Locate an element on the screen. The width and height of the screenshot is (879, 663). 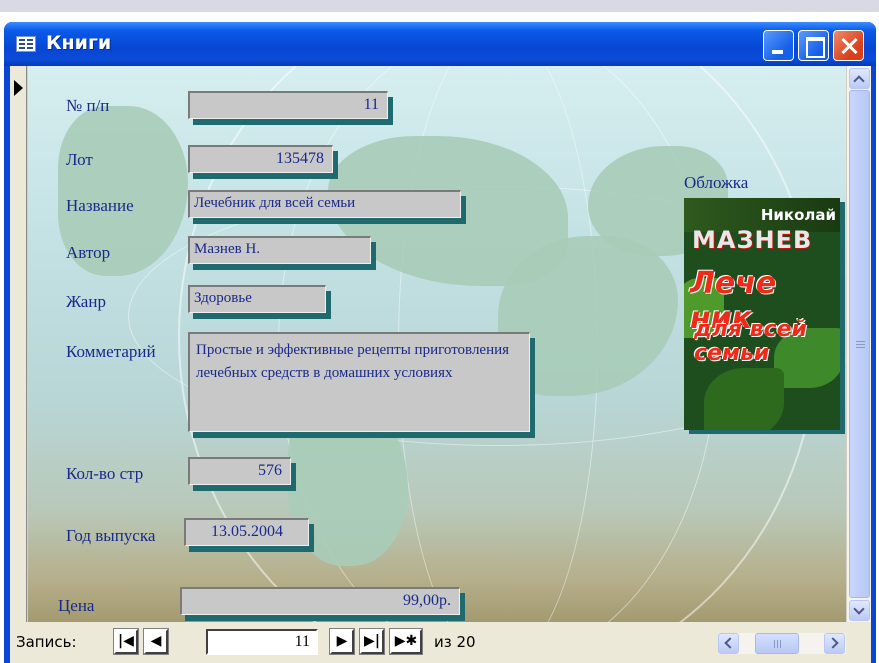
record-total: из 20 is located at coordinates (455, 642).